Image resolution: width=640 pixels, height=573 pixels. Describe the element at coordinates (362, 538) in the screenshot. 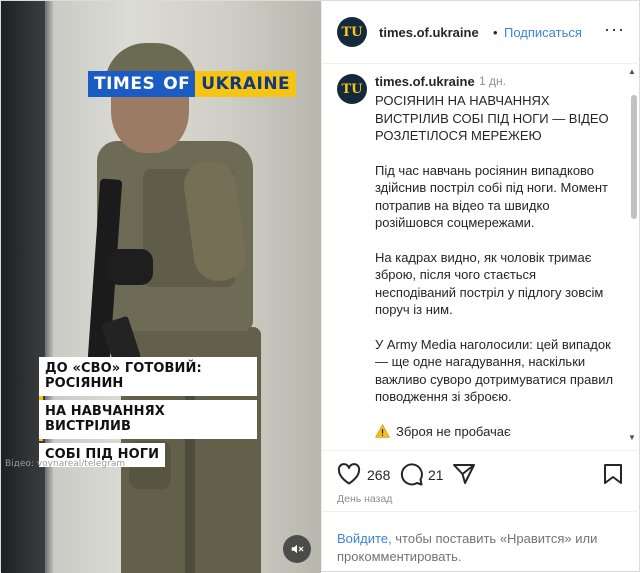

I see `login-link: Войдите` at that location.